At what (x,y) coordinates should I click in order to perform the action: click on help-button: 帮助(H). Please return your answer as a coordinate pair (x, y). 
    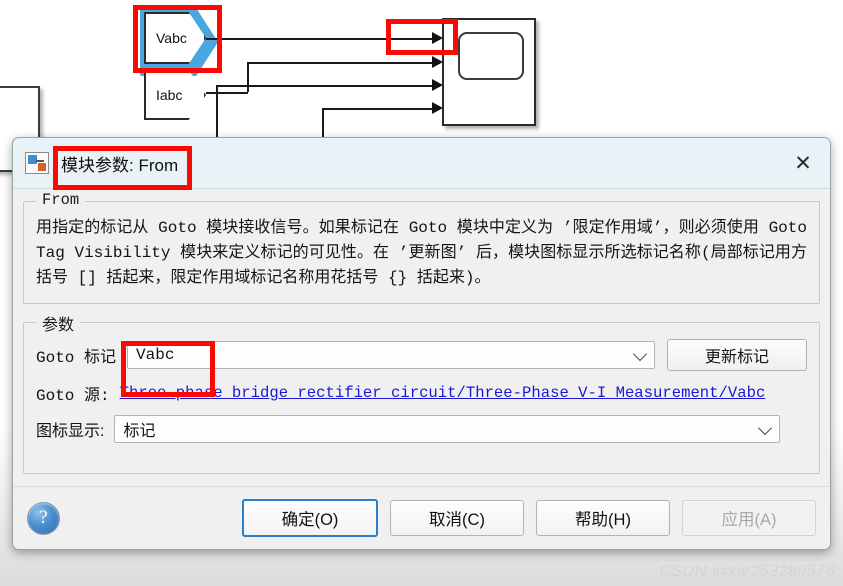
    Looking at the image, I should click on (603, 518).